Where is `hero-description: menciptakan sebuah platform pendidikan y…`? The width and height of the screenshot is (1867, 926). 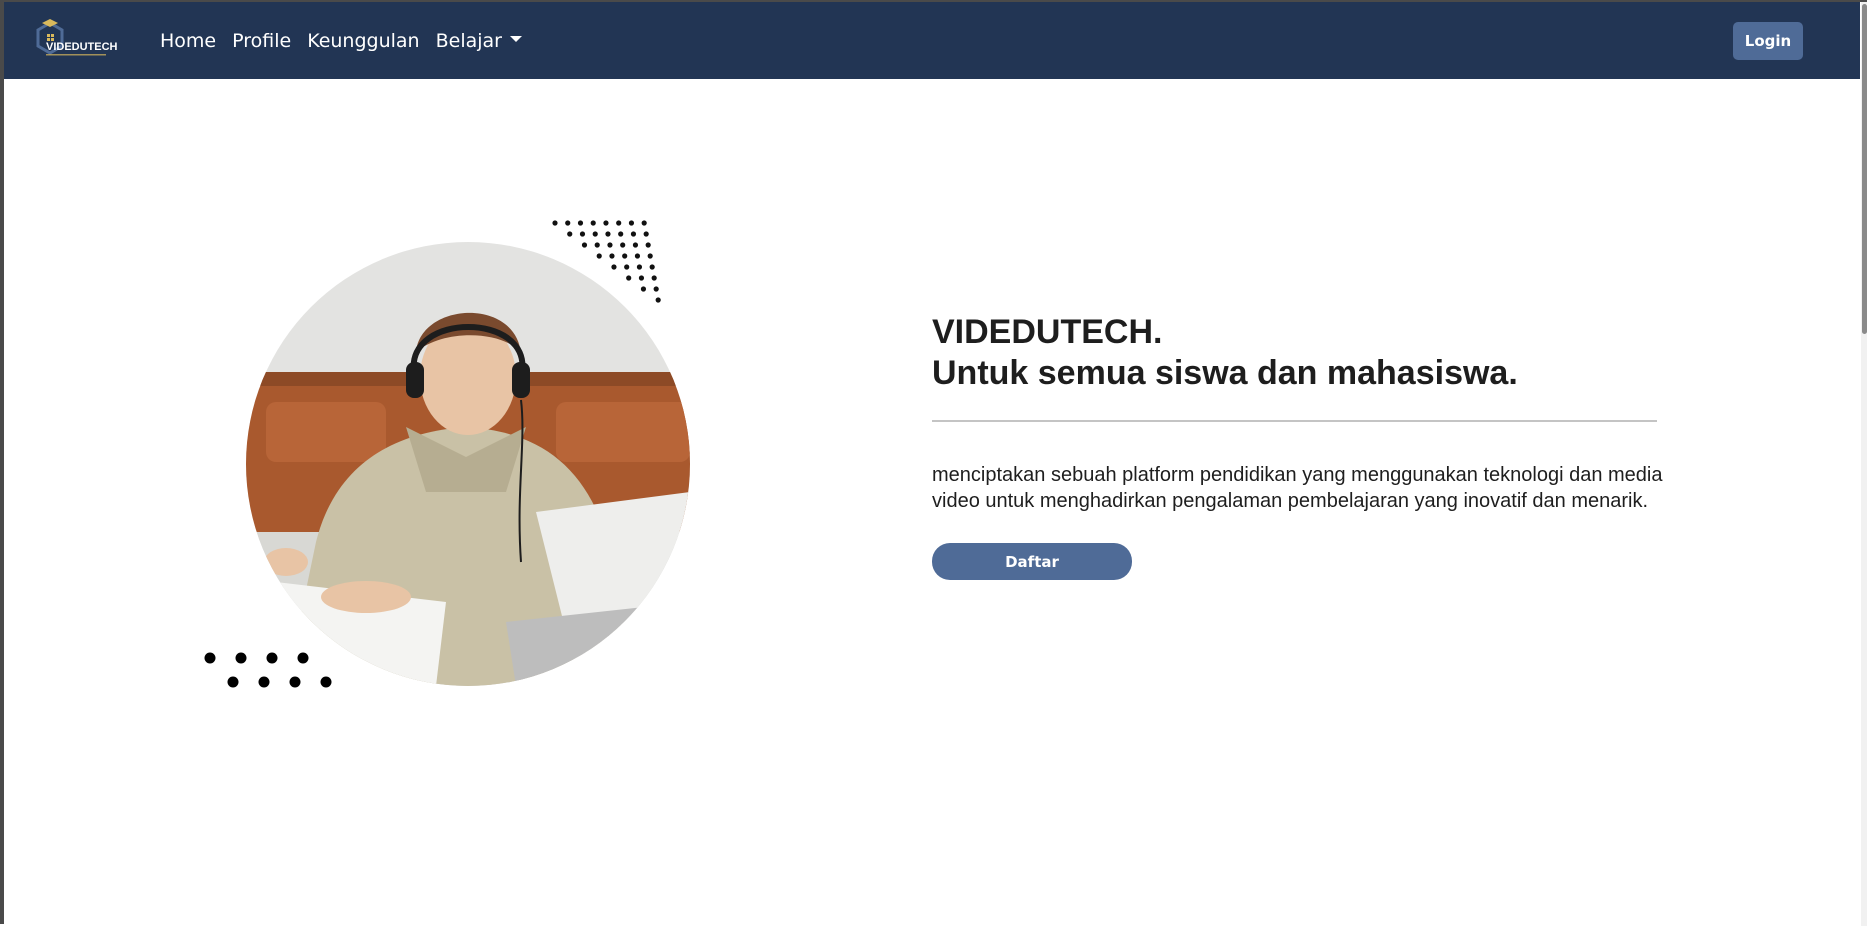 hero-description: menciptakan sebuah platform pendidikan y… is located at coordinates (1297, 488).